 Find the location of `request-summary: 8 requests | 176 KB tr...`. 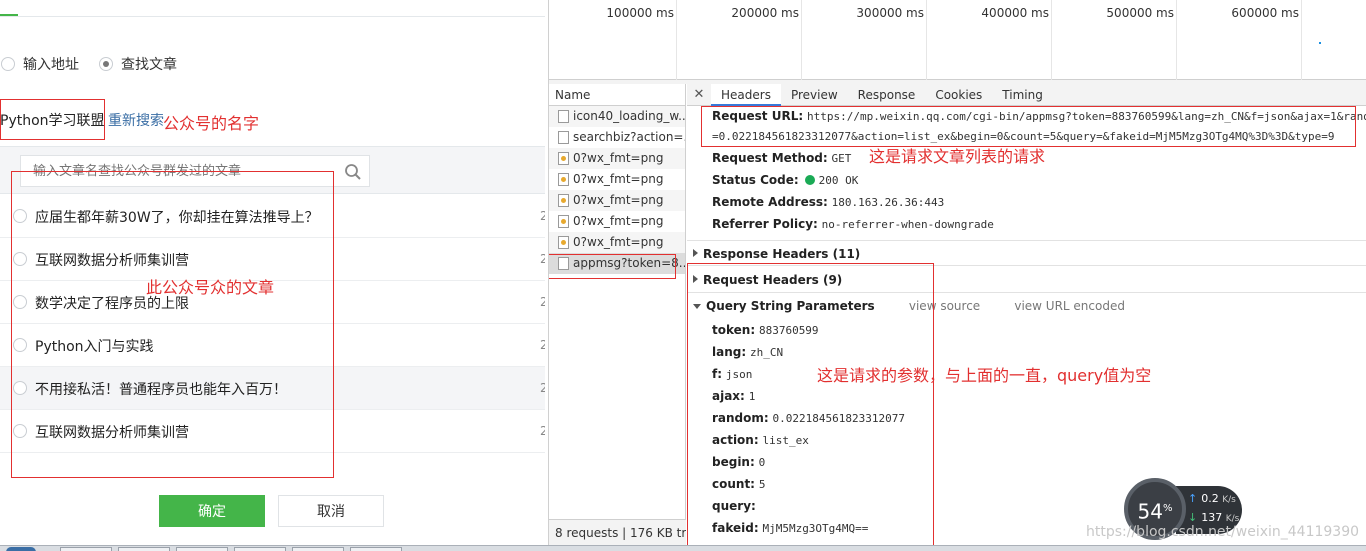

request-summary: 8 requests | 176 KB tr... is located at coordinates (617, 532).